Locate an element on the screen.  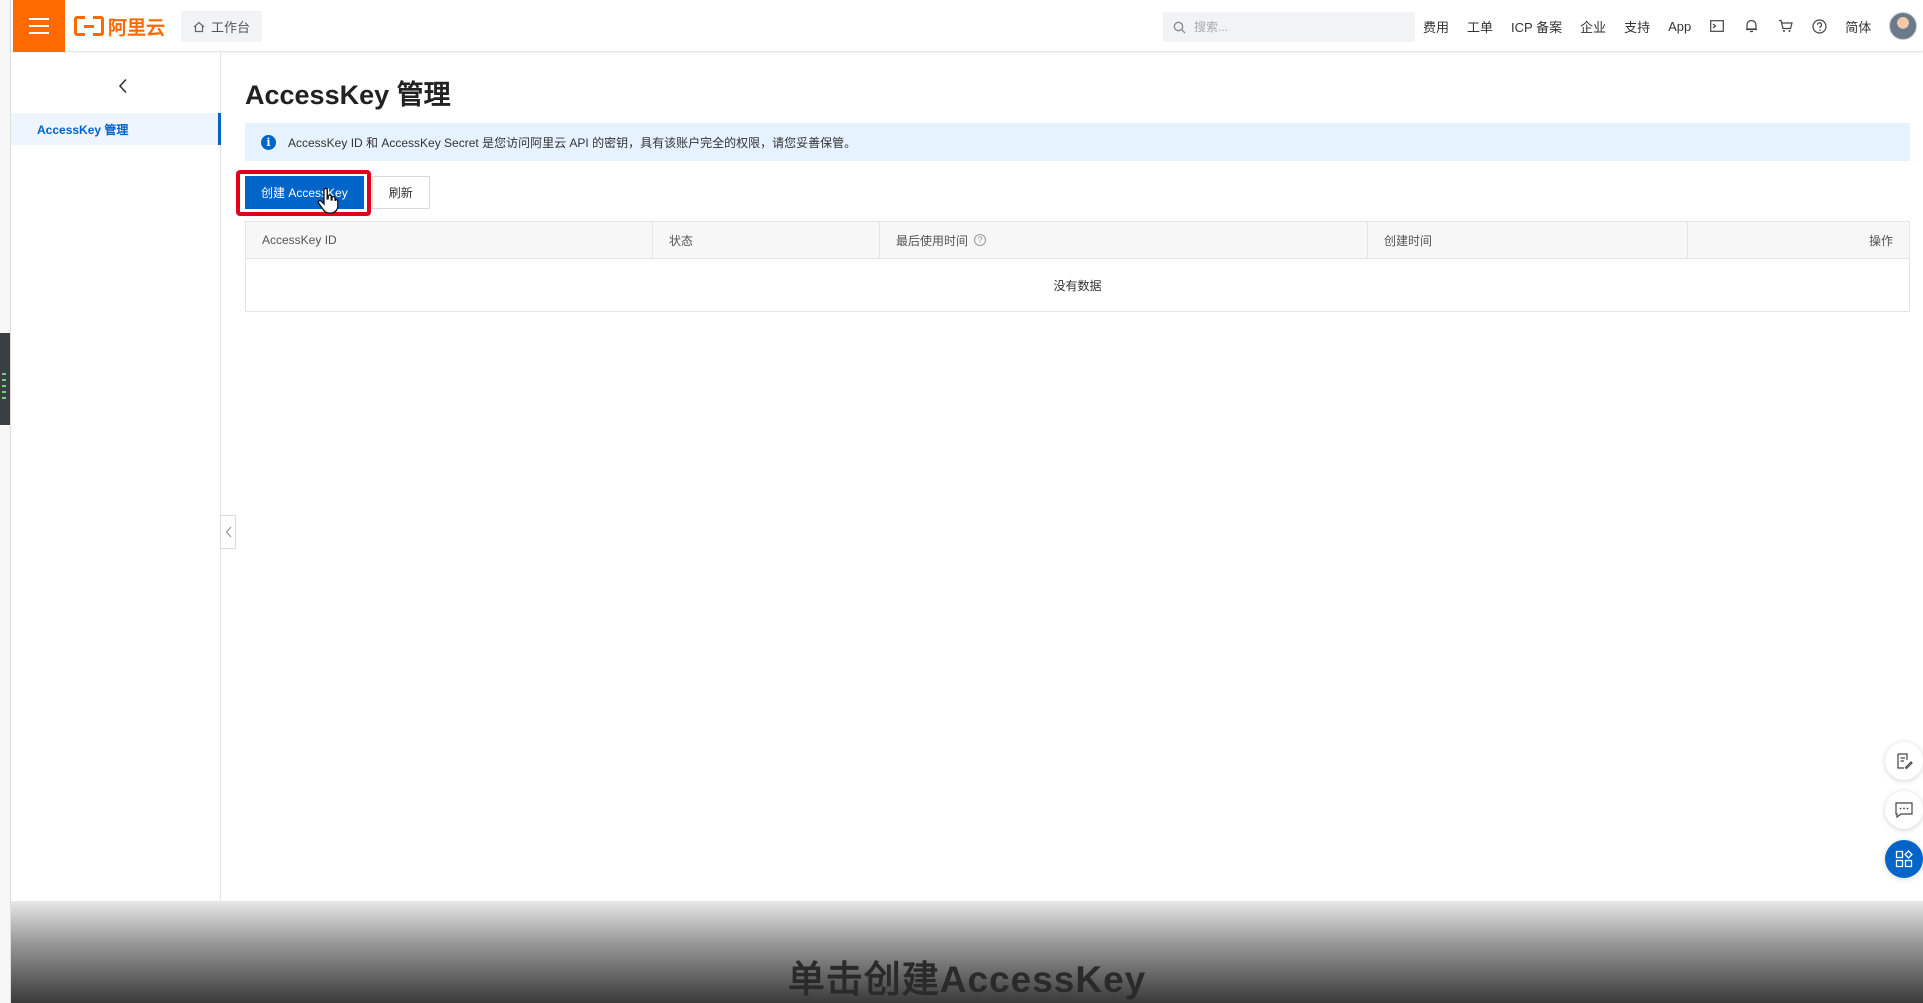
back-button is located at coordinates (123, 86).